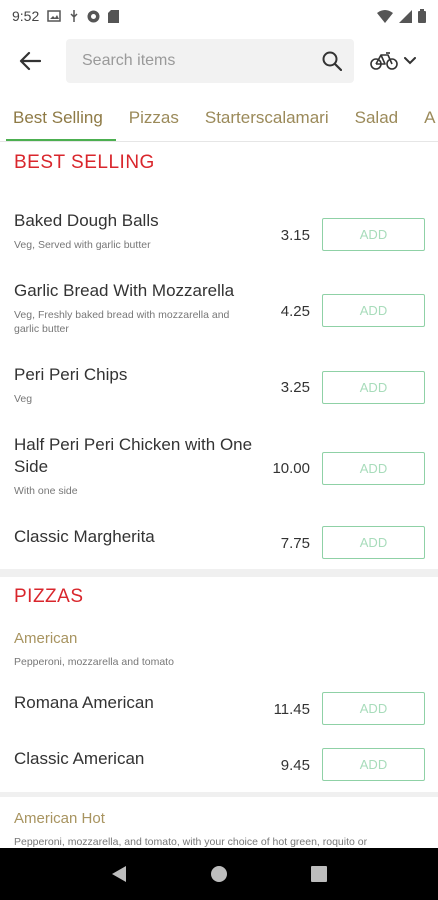 The width and height of the screenshot is (438, 900). Describe the element at coordinates (384, 61) in the screenshot. I see `bicycle-icon` at that location.